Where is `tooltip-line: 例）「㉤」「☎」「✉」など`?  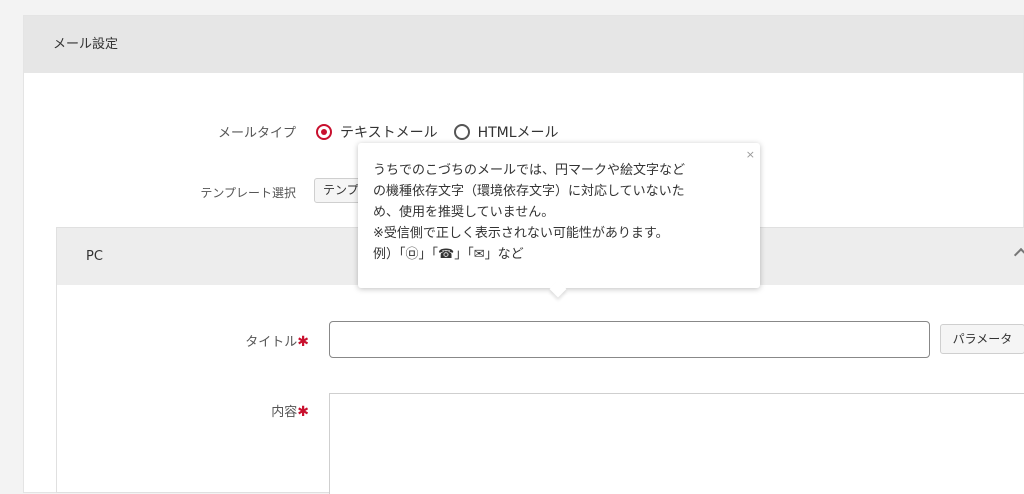
tooltip-line: 例）「㉤」「☎」「✉」など is located at coordinates (448, 254).